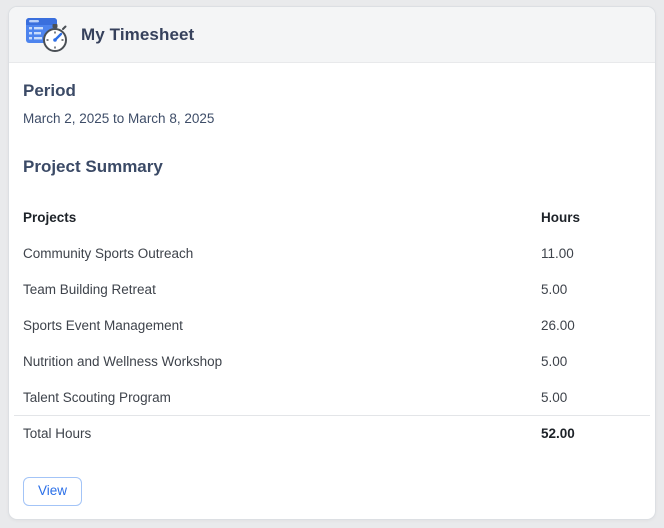 Image resolution: width=664 pixels, height=528 pixels. I want to click on project-name: Team Building Retreat, so click(89, 289).